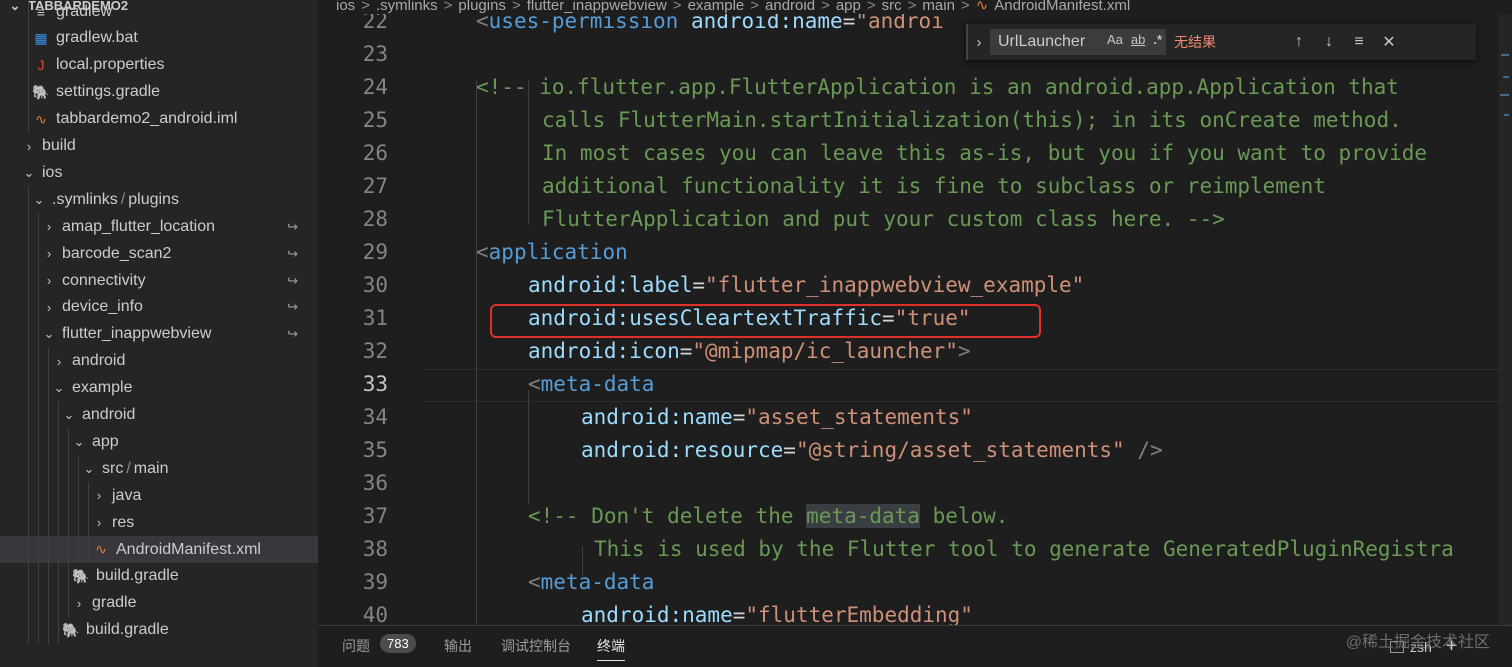 The image size is (1512, 667). What do you see at coordinates (536, 646) in the screenshot?
I see `tab-debug-console: 调试控制台` at bounding box center [536, 646].